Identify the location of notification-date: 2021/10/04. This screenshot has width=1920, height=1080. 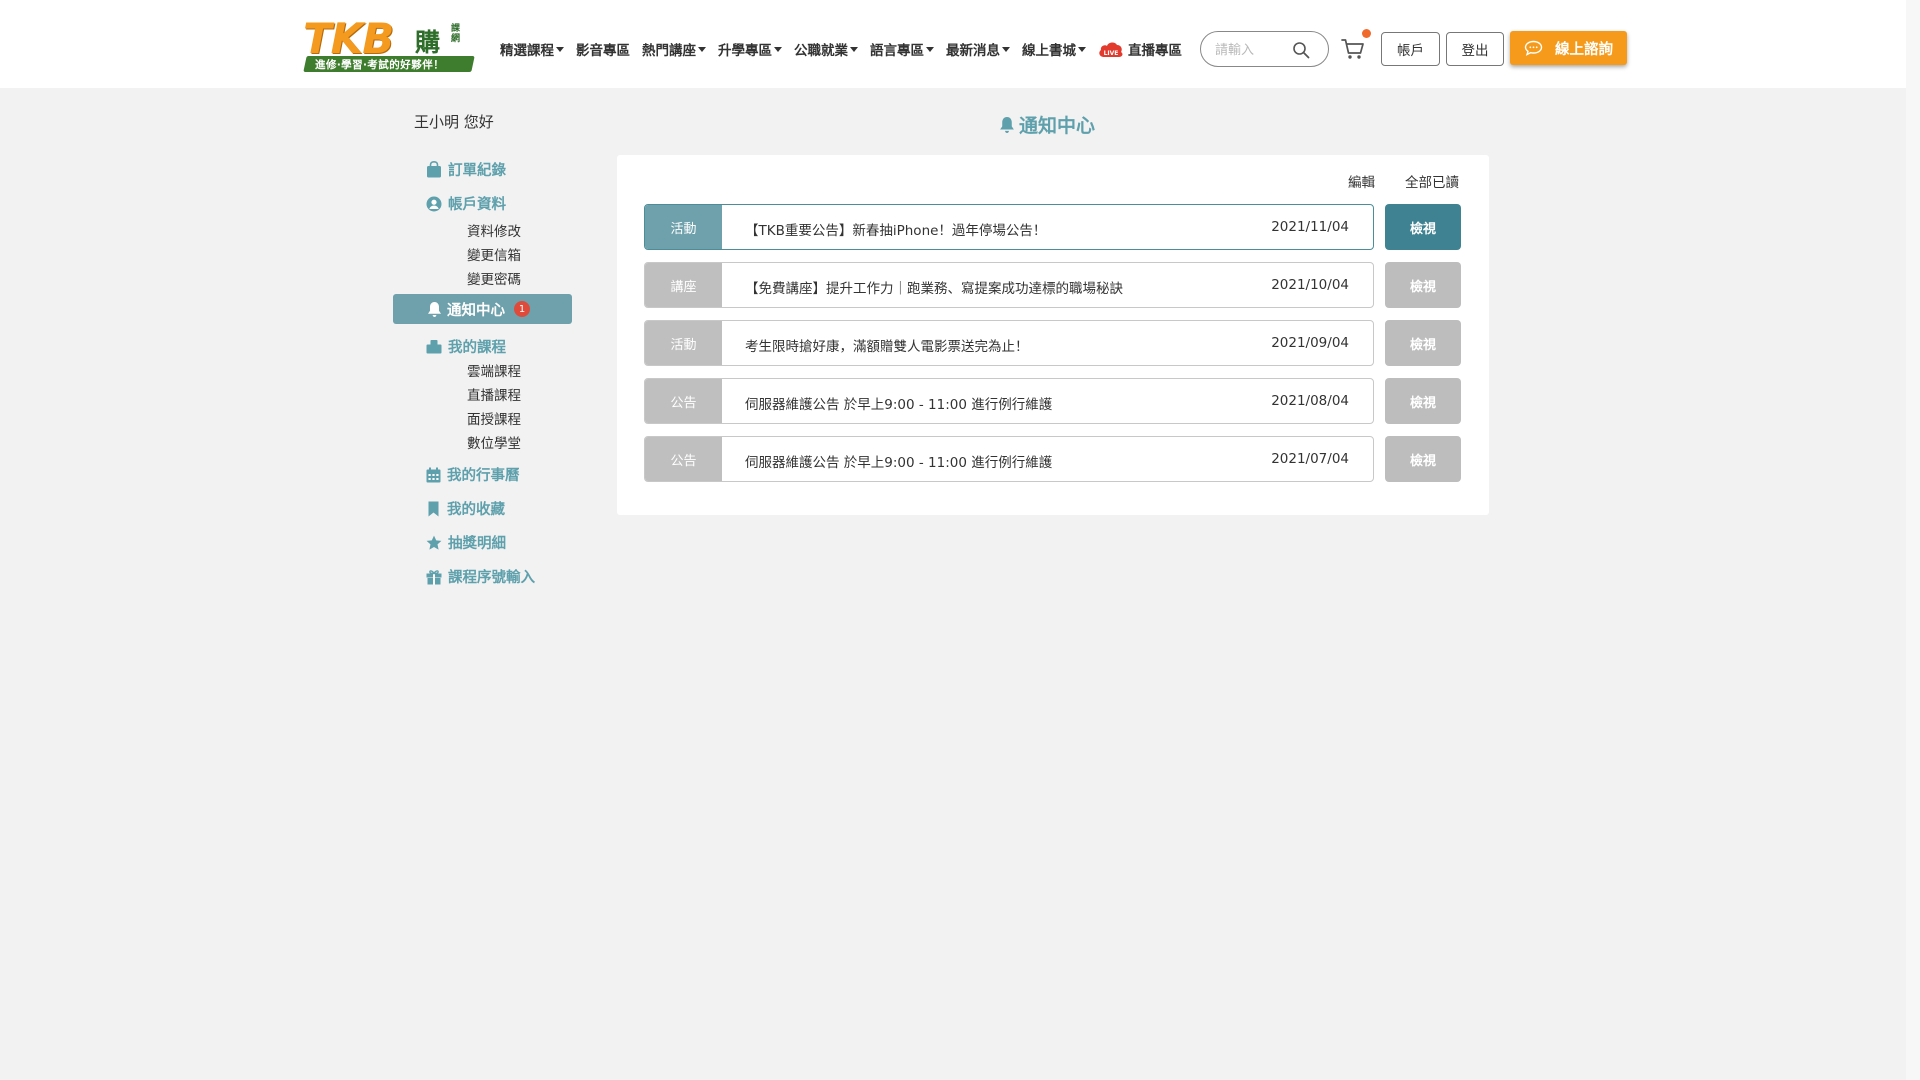
(1310, 285).